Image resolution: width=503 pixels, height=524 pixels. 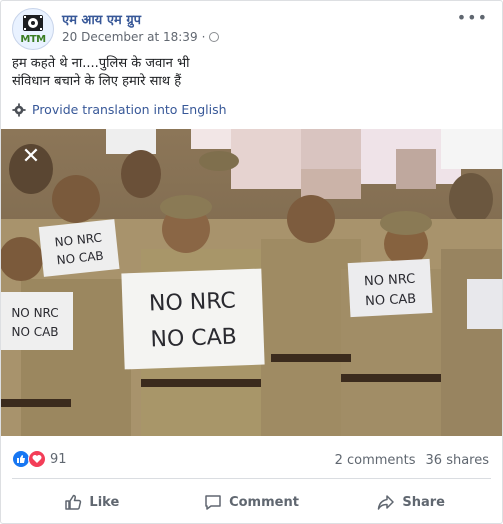 I want to click on action-divider, so click(x=251, y=478).